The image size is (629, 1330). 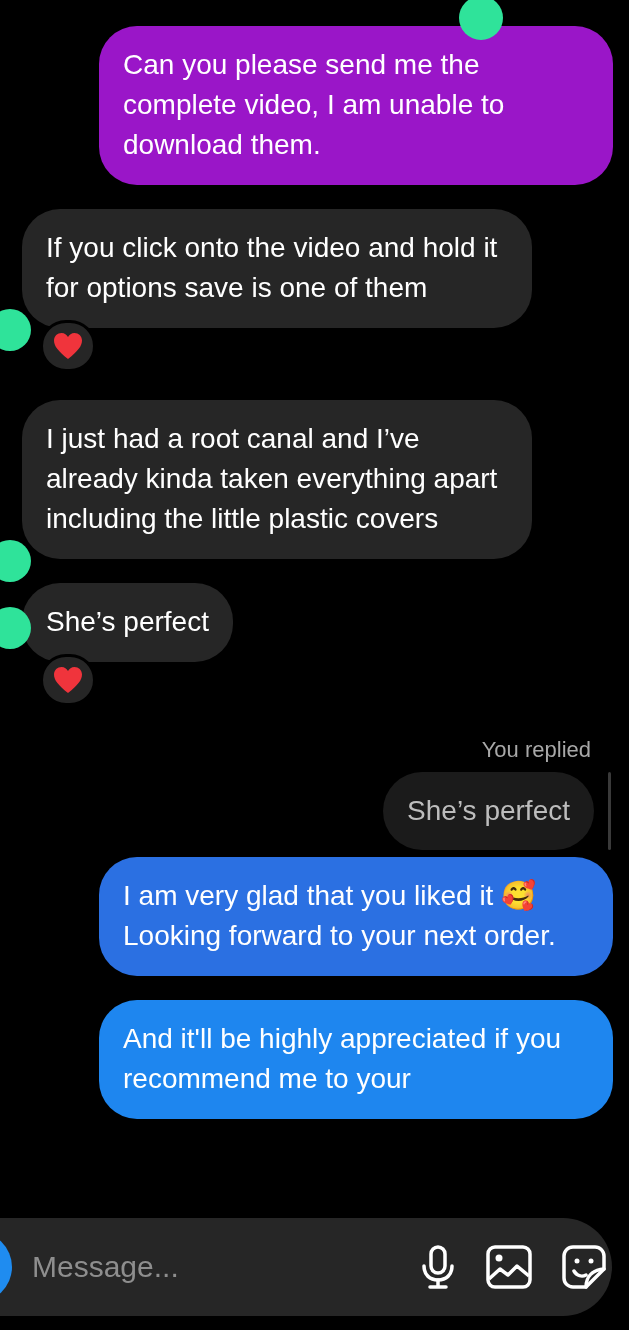 I want to click on microphone-icon, so click(x=438, y=1267).